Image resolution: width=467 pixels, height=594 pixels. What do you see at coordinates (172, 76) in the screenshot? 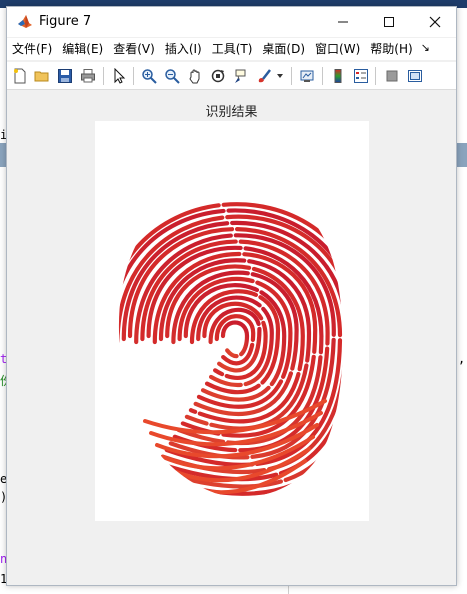
I see `zoom-out-icon` at bounding box center [172, 76].